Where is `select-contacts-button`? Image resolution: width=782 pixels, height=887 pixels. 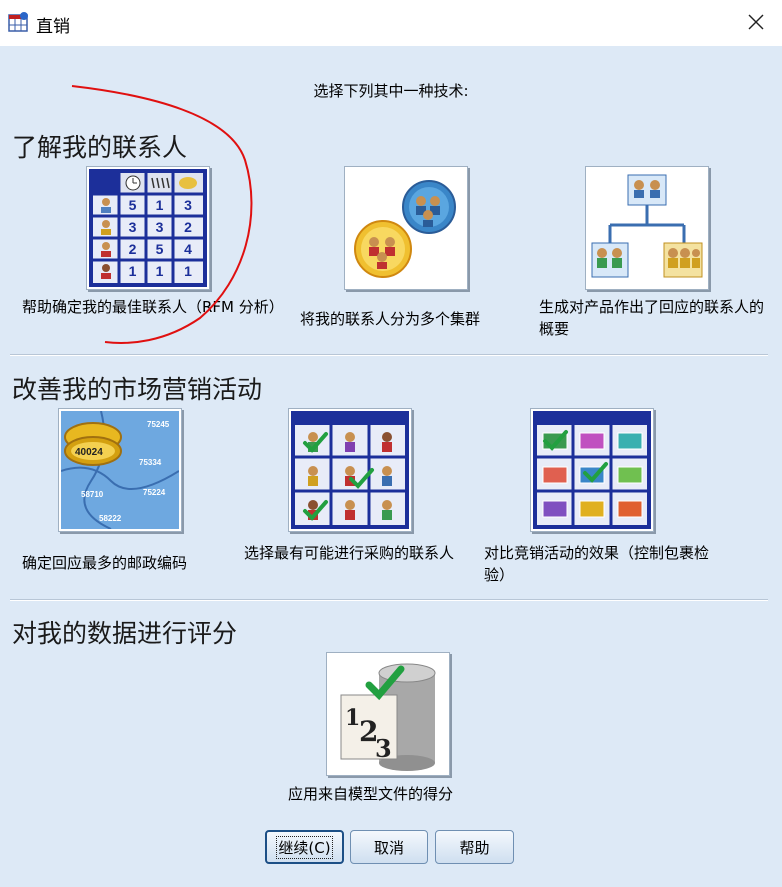 select-contacts-button is located at coordinates (350, 470).